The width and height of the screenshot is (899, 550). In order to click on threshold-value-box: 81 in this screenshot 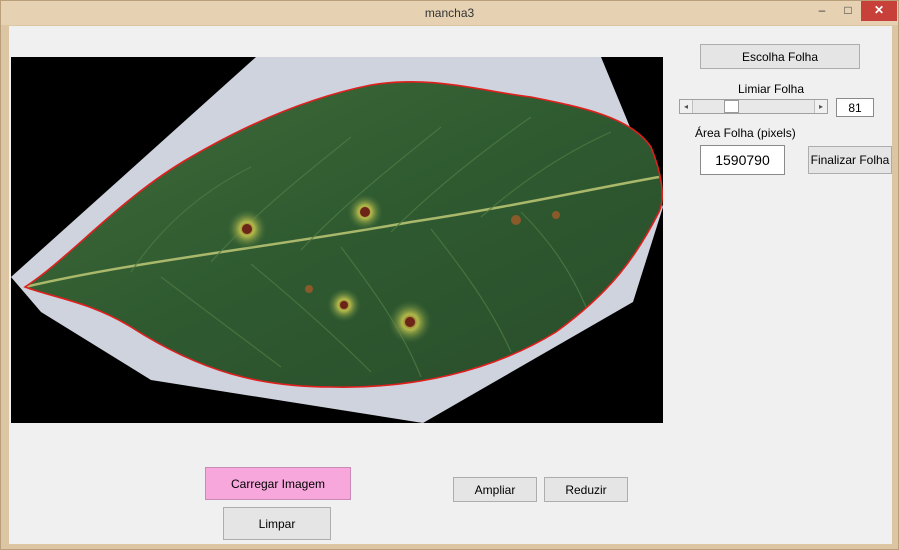, I will do `click(855, 107)`.